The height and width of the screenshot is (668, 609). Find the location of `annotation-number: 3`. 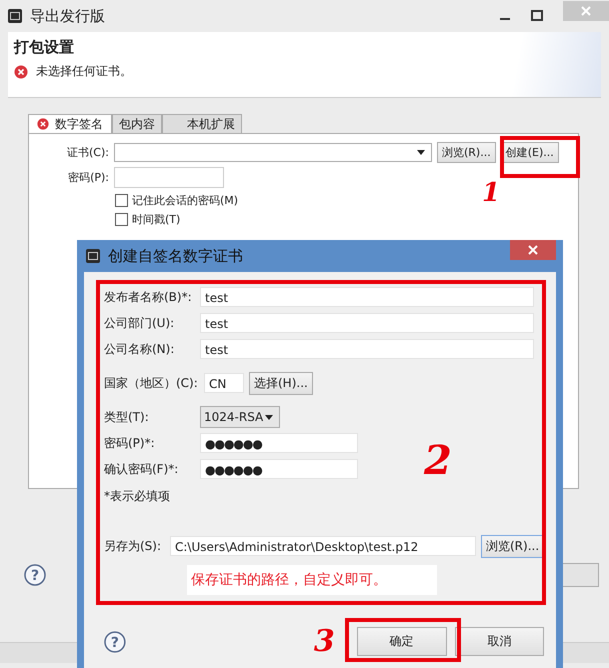

annotation-number: 3 is located at coordinates (324, 641).